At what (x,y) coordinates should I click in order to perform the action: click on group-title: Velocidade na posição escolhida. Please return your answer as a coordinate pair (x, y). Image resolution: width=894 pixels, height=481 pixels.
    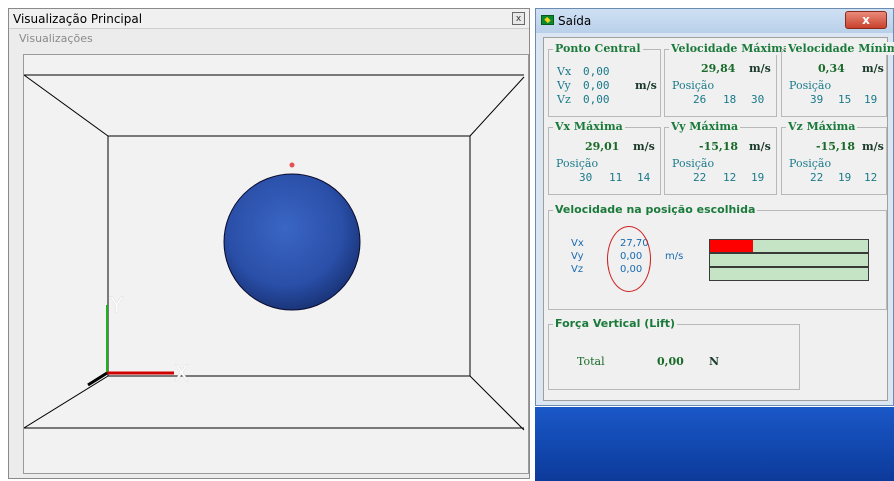
    Looking at the image, I should click on (655, 209).